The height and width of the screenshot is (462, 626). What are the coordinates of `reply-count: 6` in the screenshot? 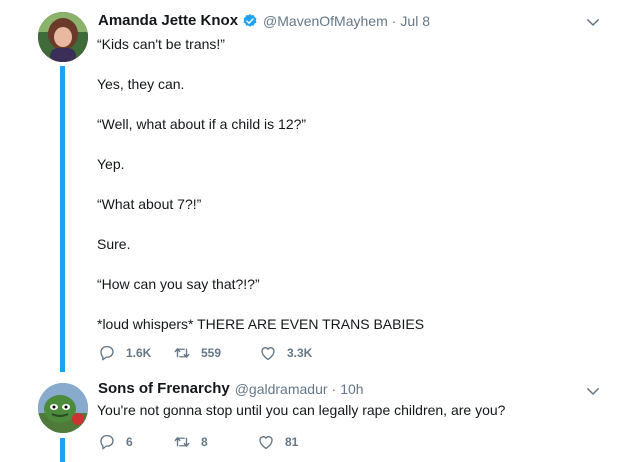 It's located at (129, 442).